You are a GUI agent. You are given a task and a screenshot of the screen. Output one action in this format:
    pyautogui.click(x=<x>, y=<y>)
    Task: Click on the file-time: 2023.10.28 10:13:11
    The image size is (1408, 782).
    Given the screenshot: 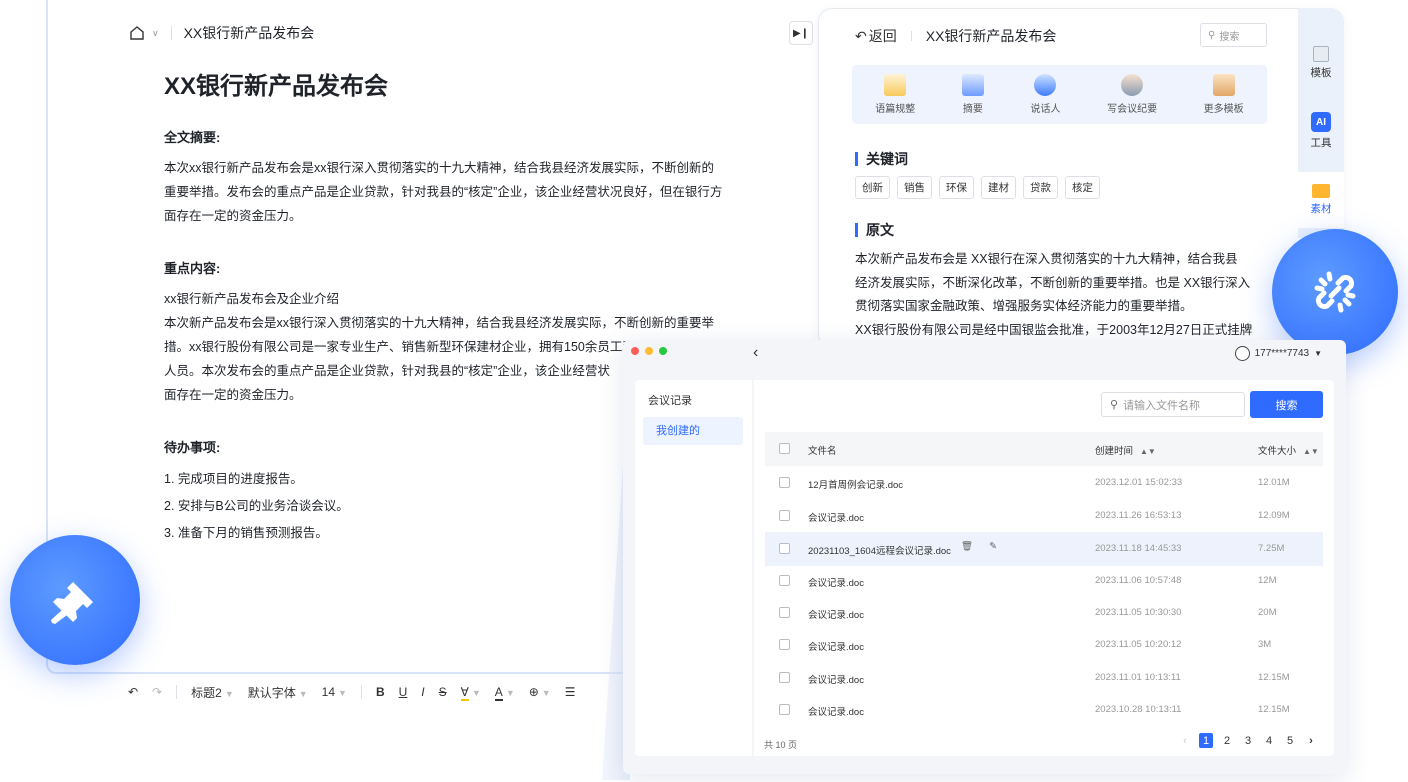 What is the action you would take?
    pyautogui.click(x=1138, y=709)
    